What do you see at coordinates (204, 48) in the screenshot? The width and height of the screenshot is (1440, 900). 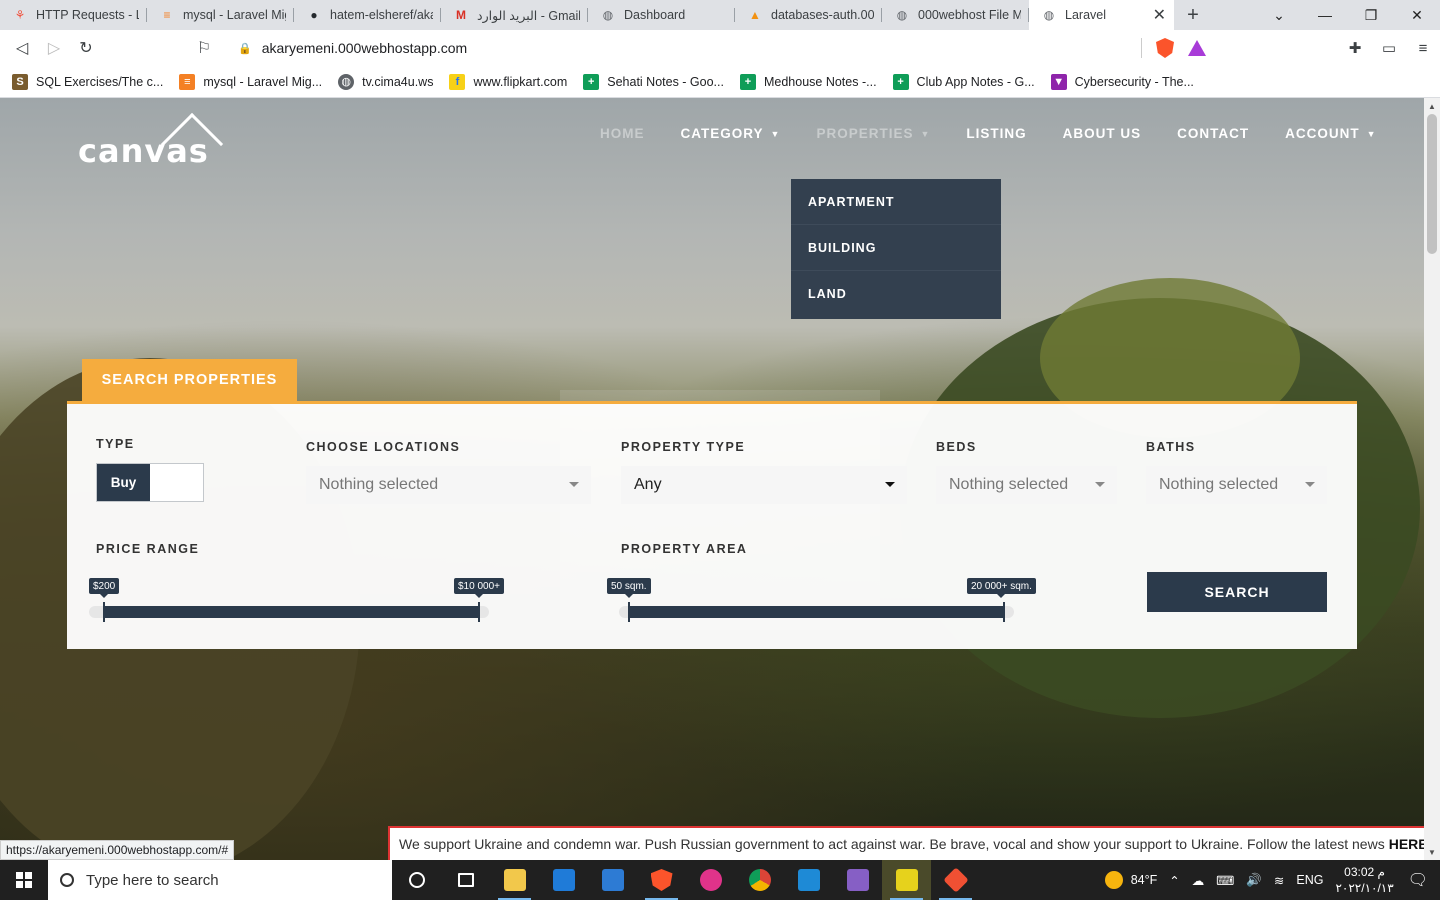 I see `bookmark-icon: ⚐` at bounding box center [204, 48].